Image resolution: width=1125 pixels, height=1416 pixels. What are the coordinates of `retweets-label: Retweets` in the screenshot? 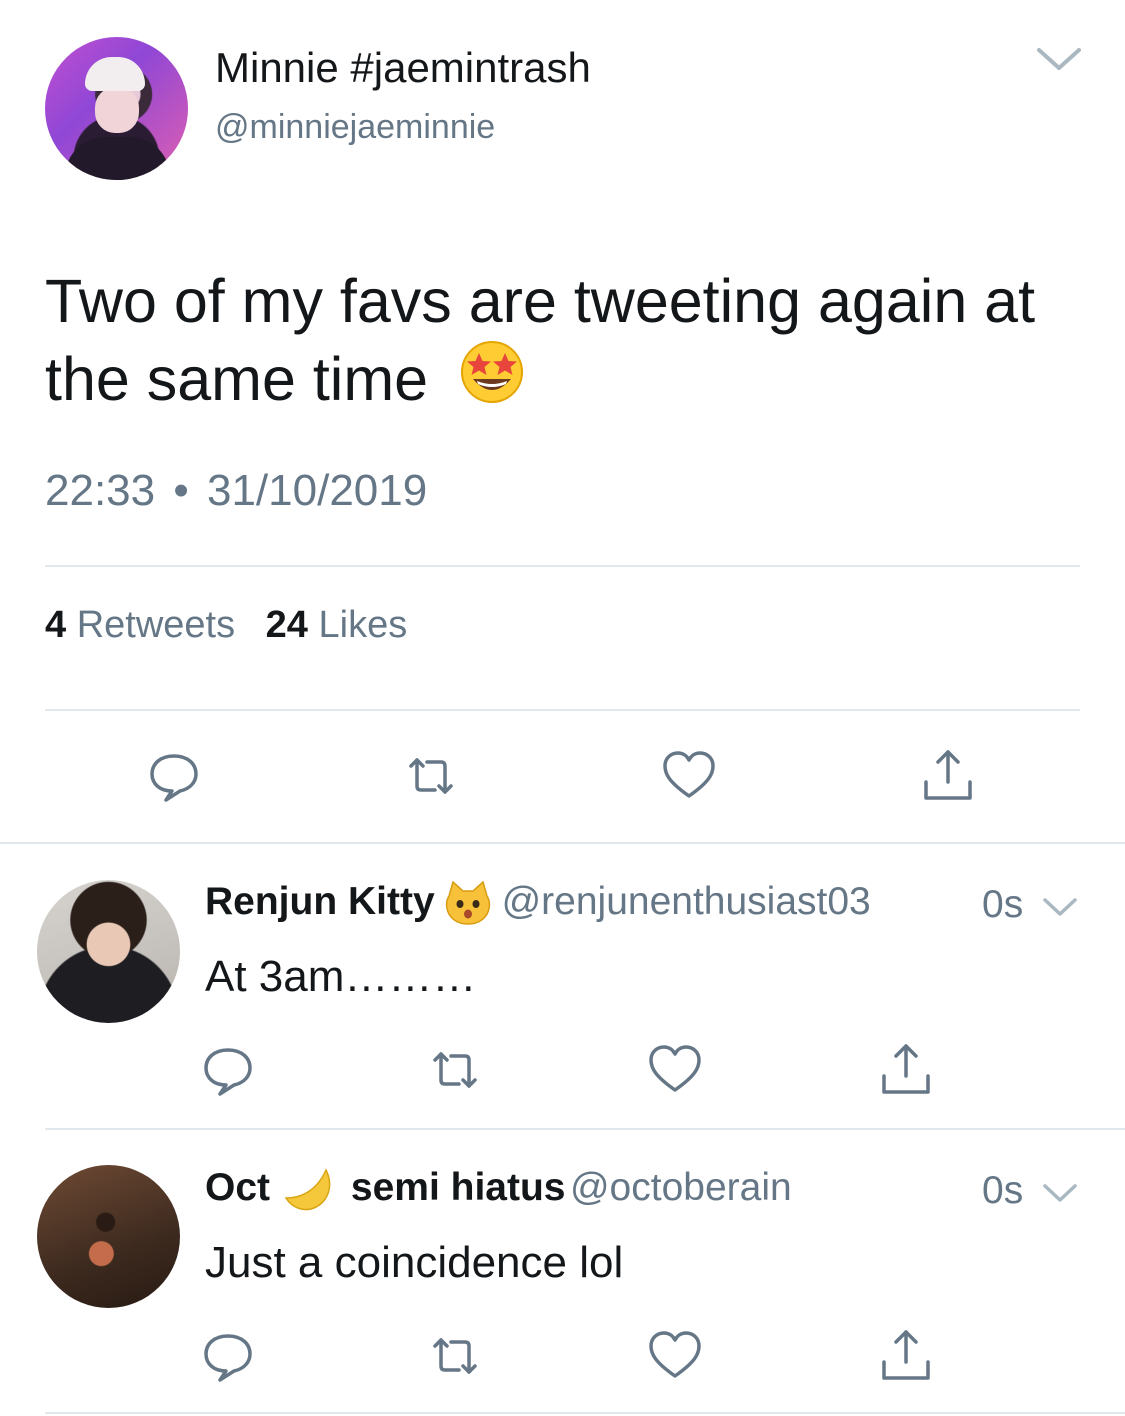 It's located at (156, 625).